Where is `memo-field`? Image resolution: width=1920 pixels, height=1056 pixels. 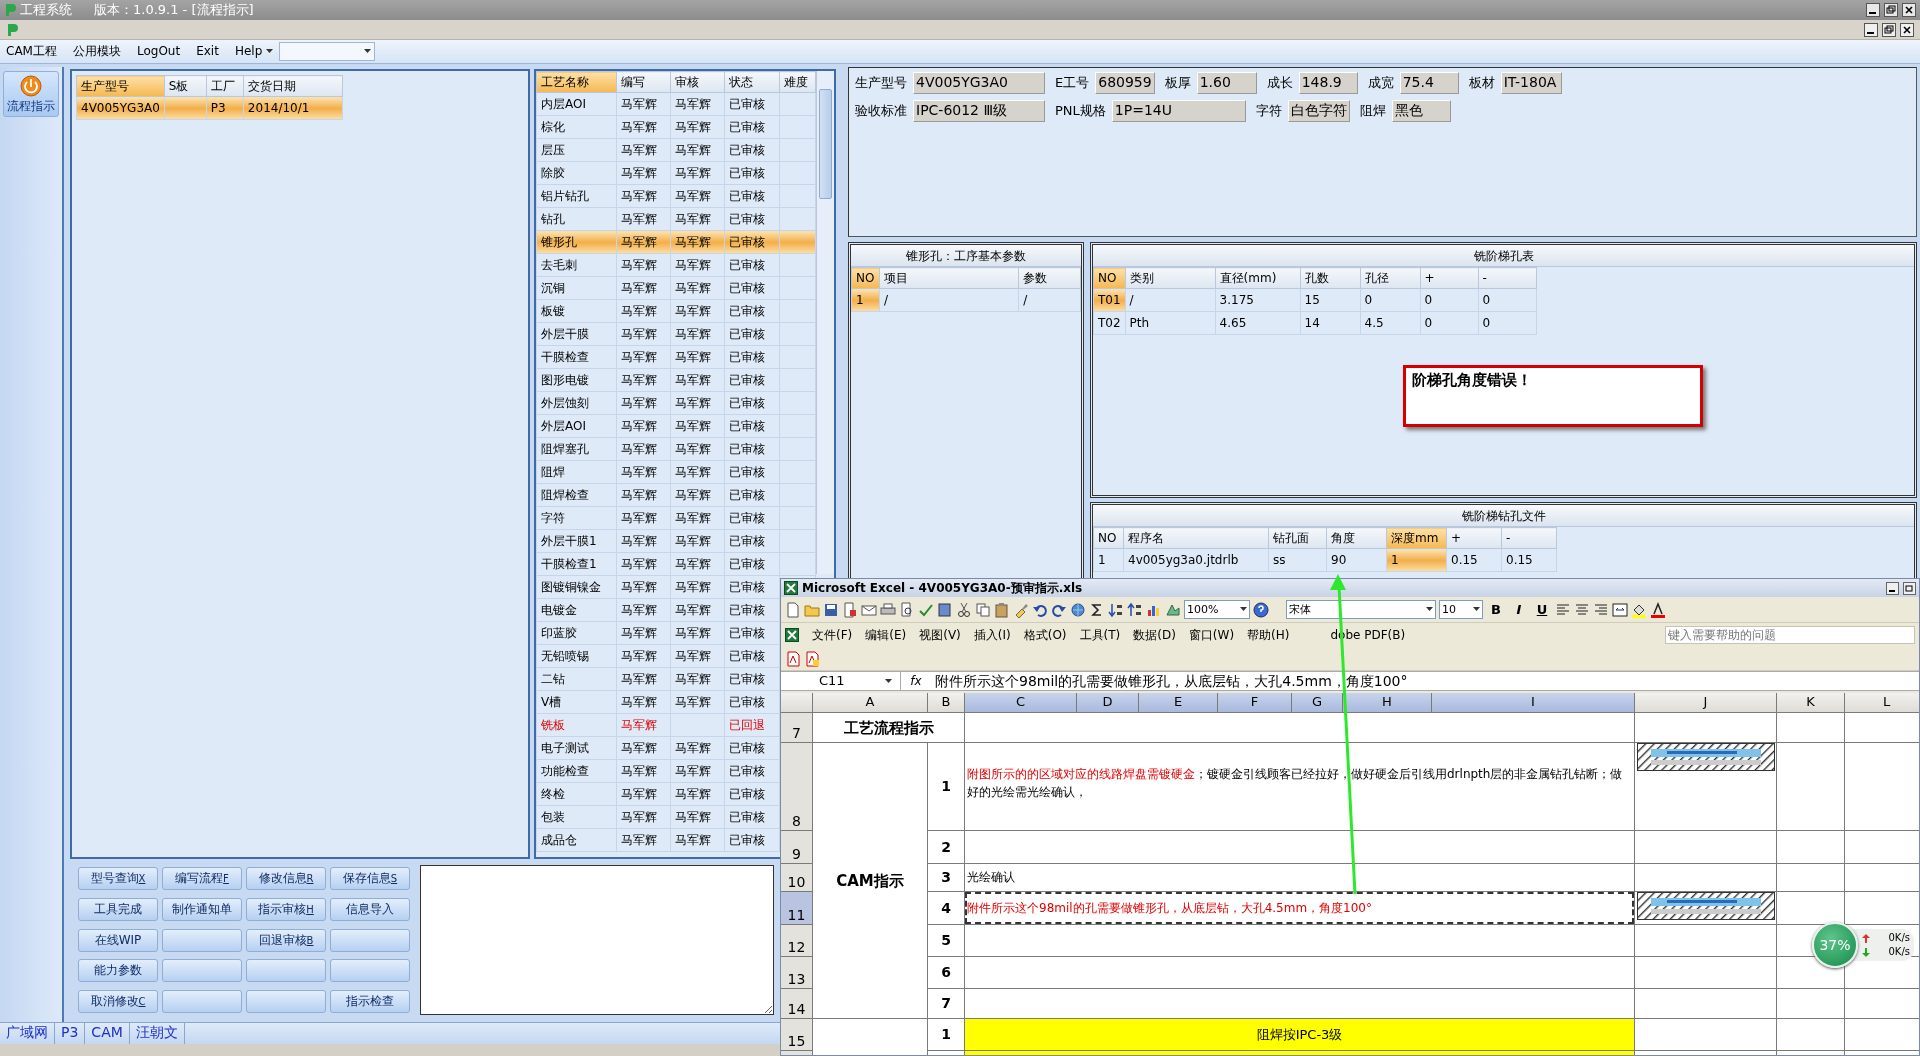
memo-field is located at coordinates (597, 940).